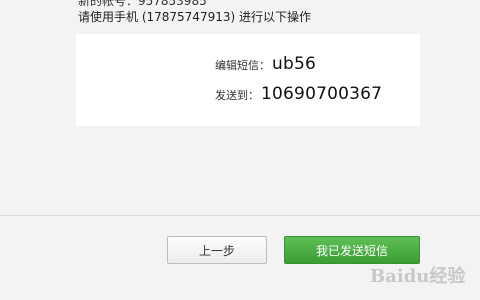 This screenshot has width=480, height=300. I want to click on instruction-text: 请使用手机 (17875747913) 进行以下操作, so click(194, 17).